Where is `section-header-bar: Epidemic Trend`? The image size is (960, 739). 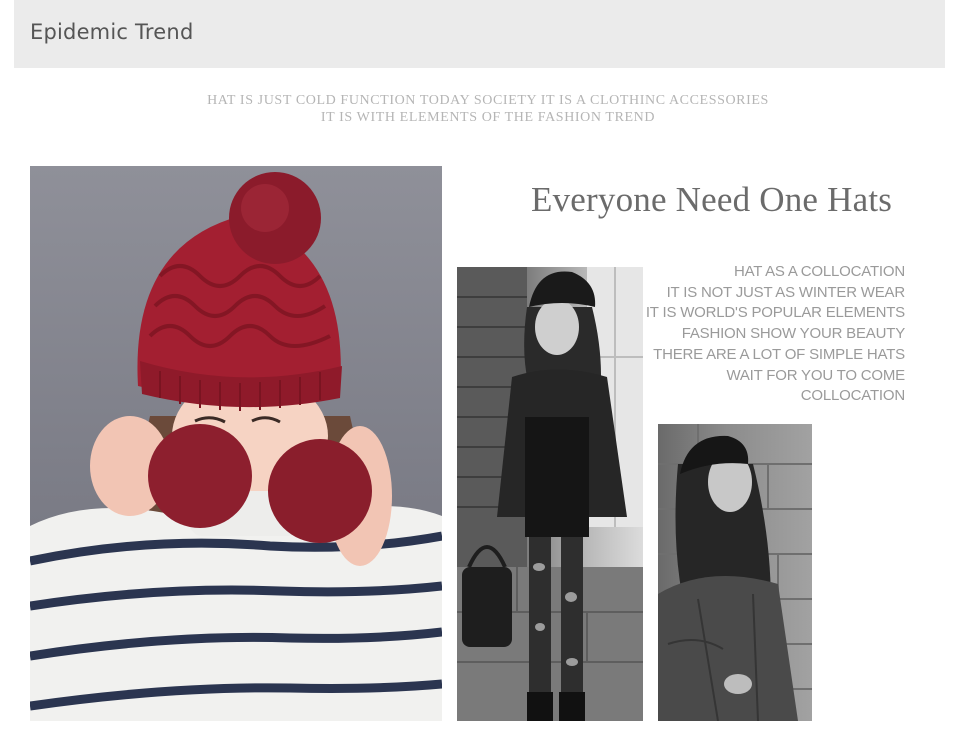 section-header-bar: Epidemic Trend is located at coordinates (479, 34).